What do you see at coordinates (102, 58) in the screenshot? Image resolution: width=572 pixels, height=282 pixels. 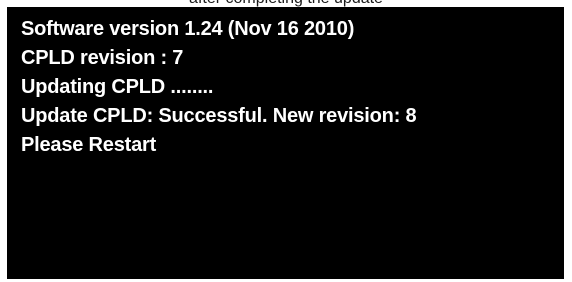 I see `console-line-cpld-revision: CPLD revision : 7` at bounding box center [102, 58].